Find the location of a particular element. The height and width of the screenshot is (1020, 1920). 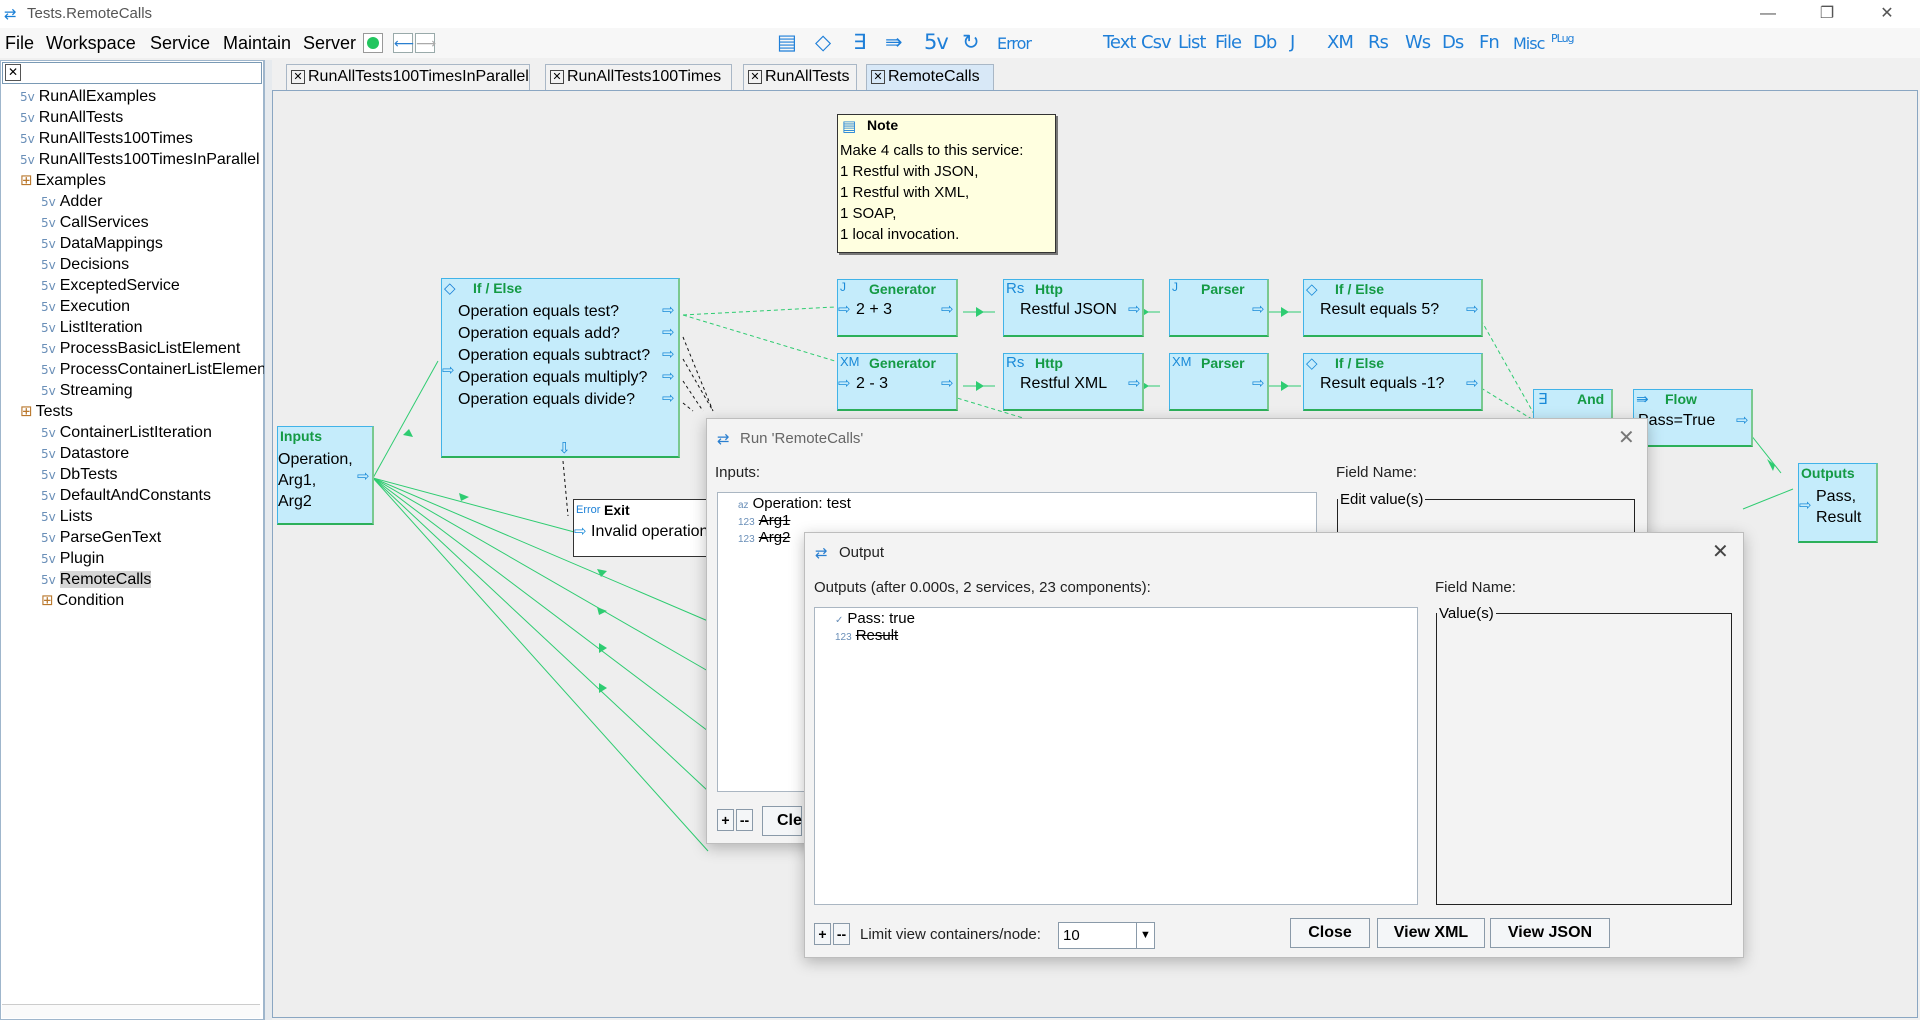

ifelse-condition: Operation equals subtract? is located at coordinates (554, 356).